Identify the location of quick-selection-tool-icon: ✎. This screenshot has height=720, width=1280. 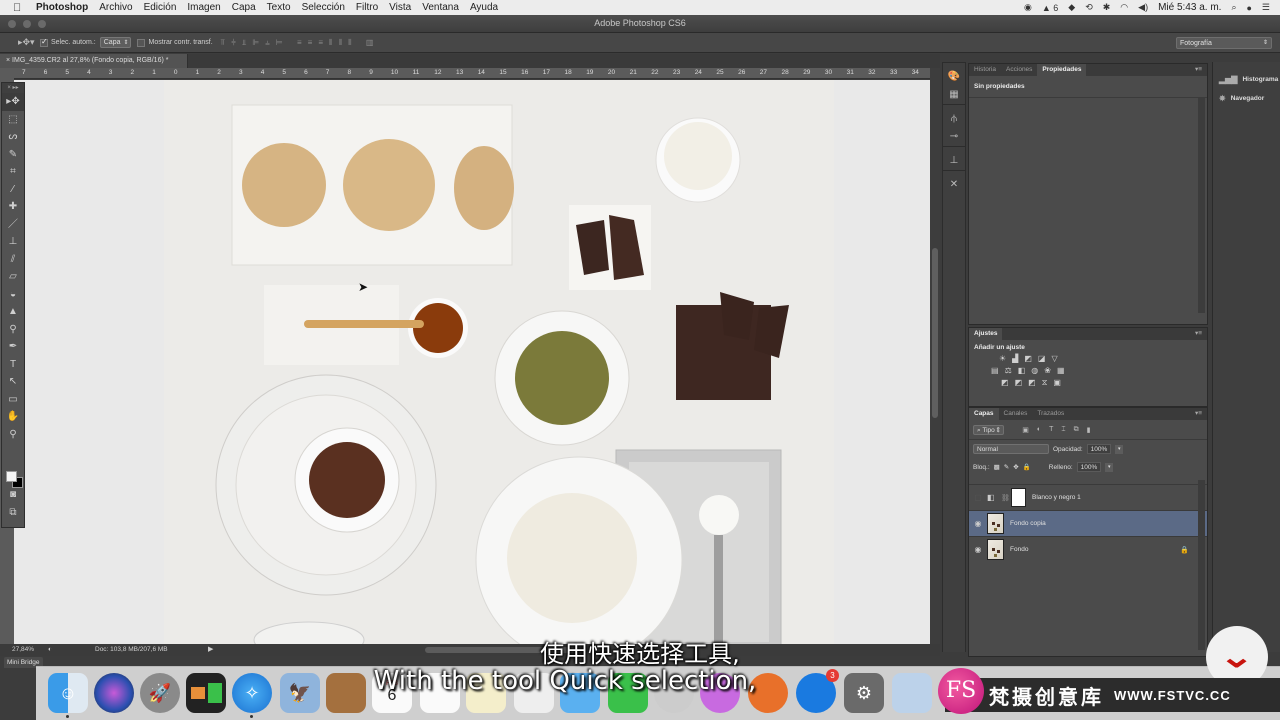
(13, 155).